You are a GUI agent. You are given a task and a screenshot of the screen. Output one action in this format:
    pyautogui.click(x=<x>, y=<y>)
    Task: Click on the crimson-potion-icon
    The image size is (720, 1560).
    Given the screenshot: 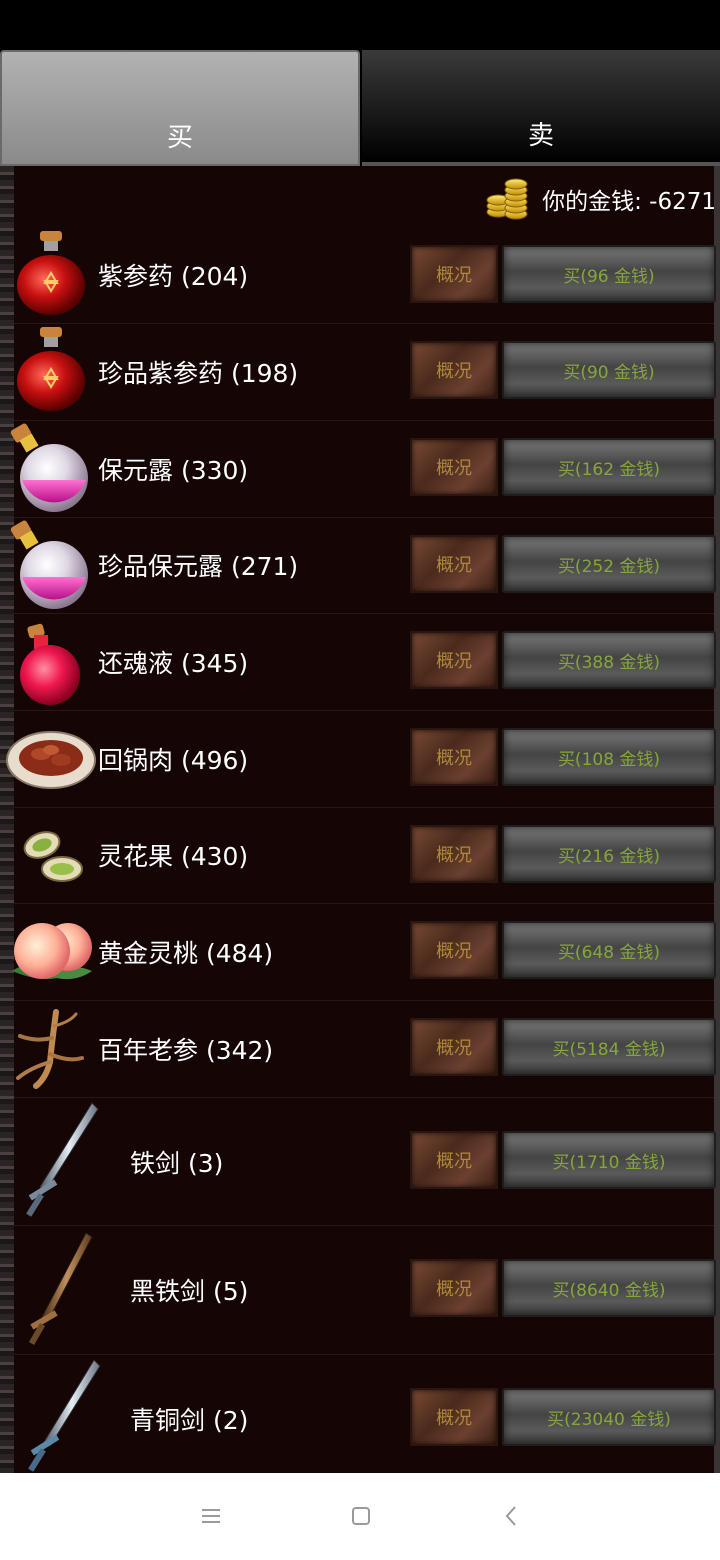 What is the action you would take?
    pyautogui.click(x=50, y=664)
    